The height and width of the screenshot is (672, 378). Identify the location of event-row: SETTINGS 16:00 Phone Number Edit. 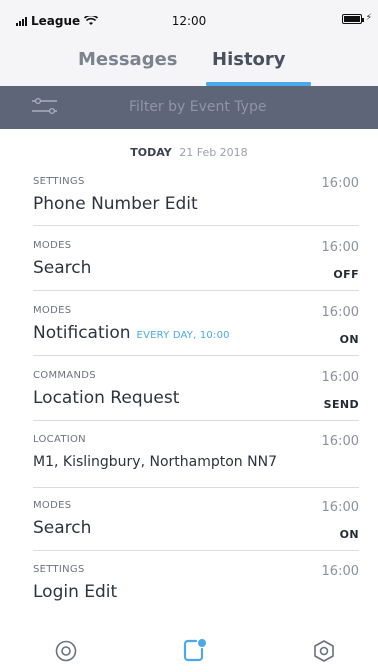
(196, 201).